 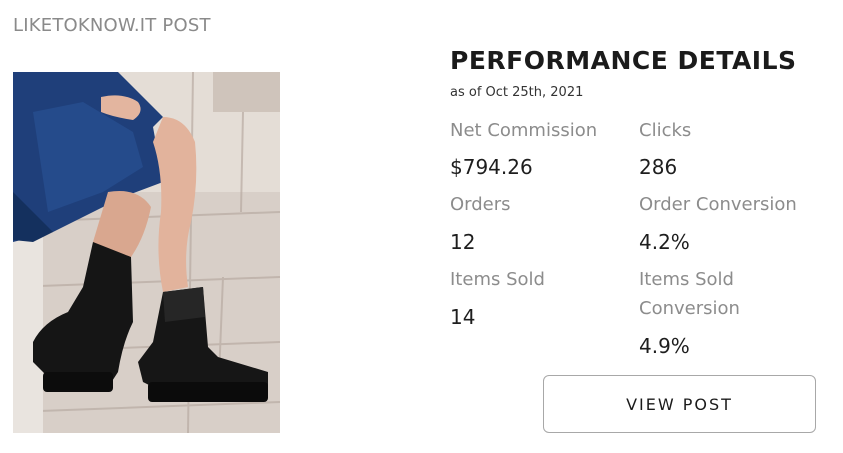 What do you see at coordinates (623, 60) in the screenshot?
I see `performance-title: PERFORMANCE DETAILS` at bounding box center [623, 60].